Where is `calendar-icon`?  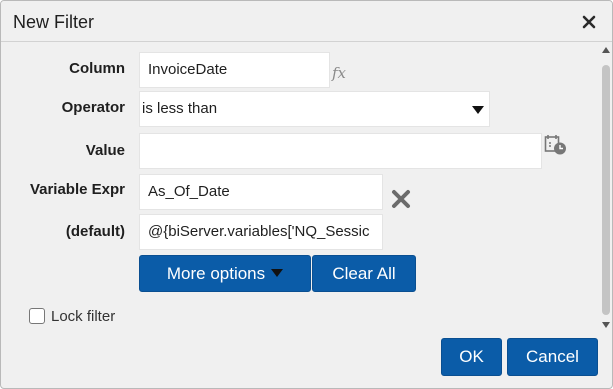
calendar-icon is located at coordinates (556, 145).